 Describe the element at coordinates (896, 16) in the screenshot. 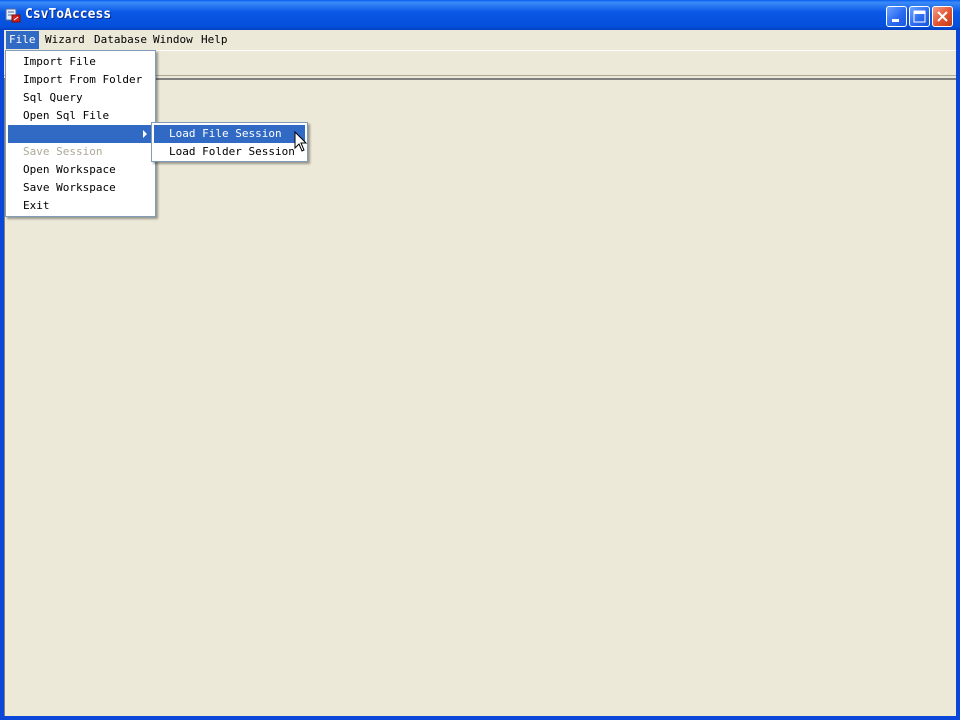

I see `minimize-button` at that location.